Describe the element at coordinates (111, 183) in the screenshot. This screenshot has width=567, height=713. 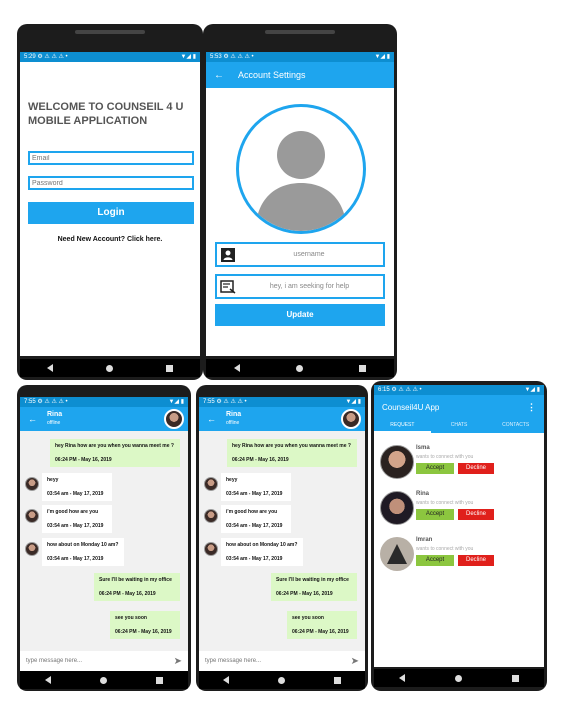
I see `password-field` at that location.